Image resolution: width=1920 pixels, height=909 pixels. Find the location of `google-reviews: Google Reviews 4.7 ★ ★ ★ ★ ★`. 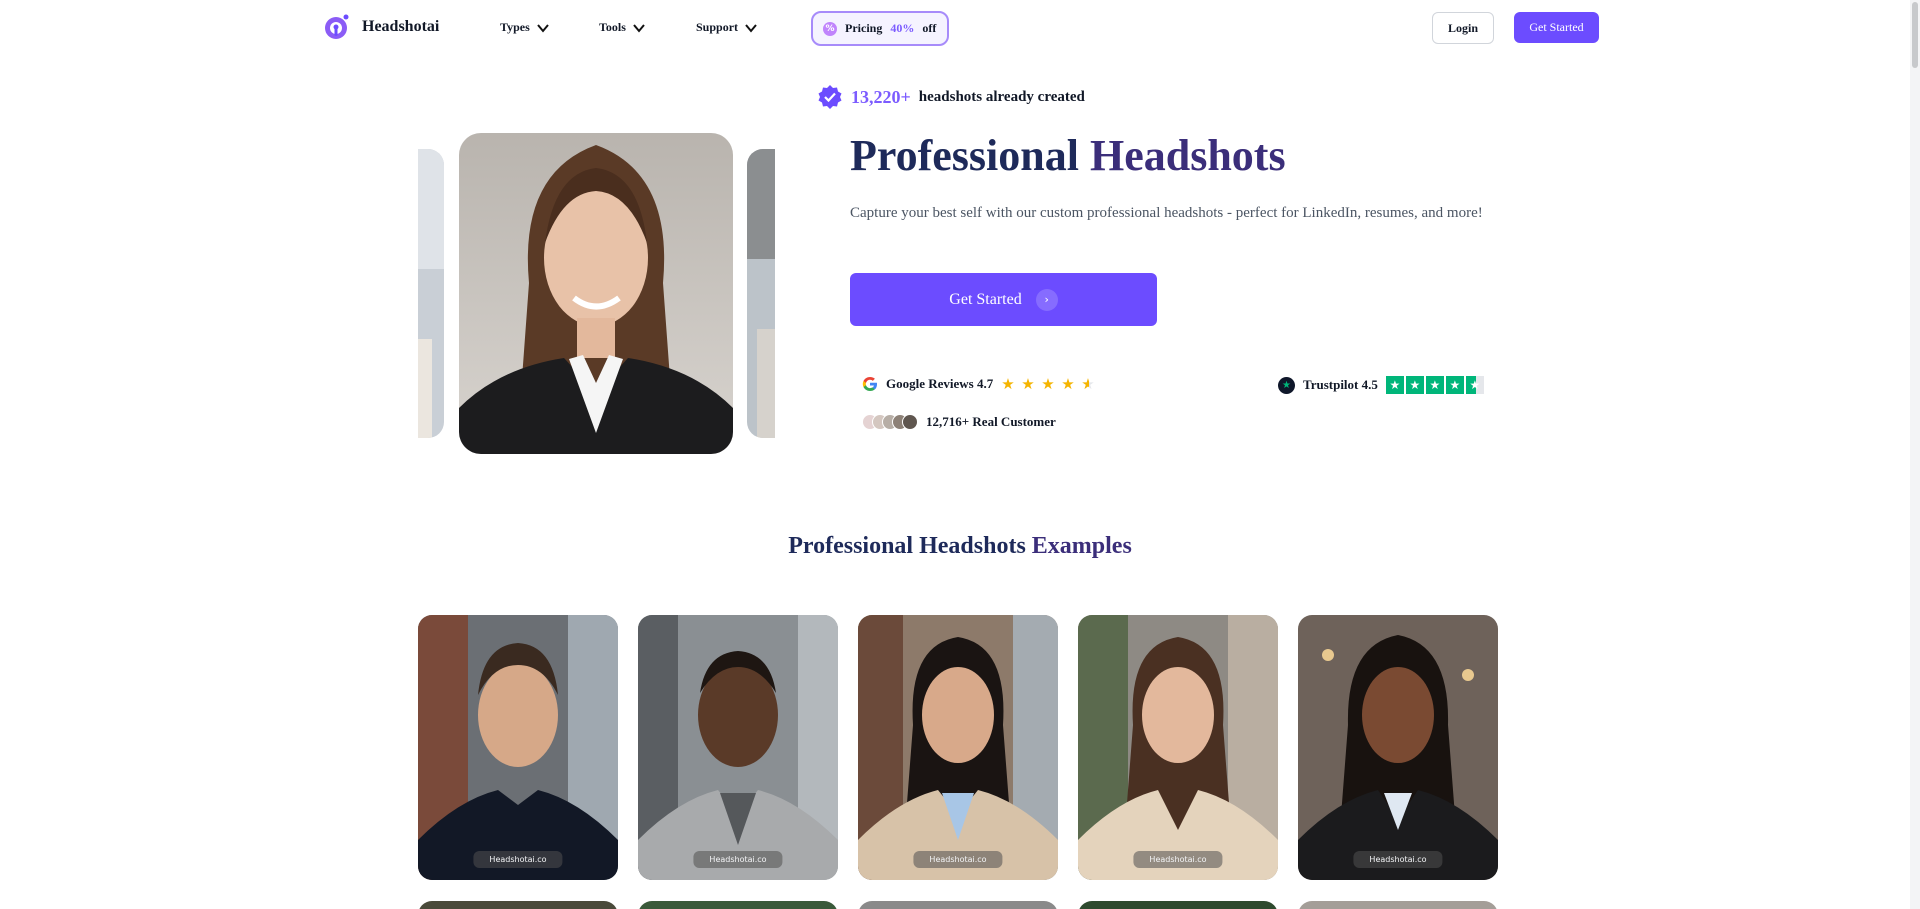

google-reviews: Google Reviews 4.7 ★ ★ ★ ★ ★ is located at coordinates (979, 384).